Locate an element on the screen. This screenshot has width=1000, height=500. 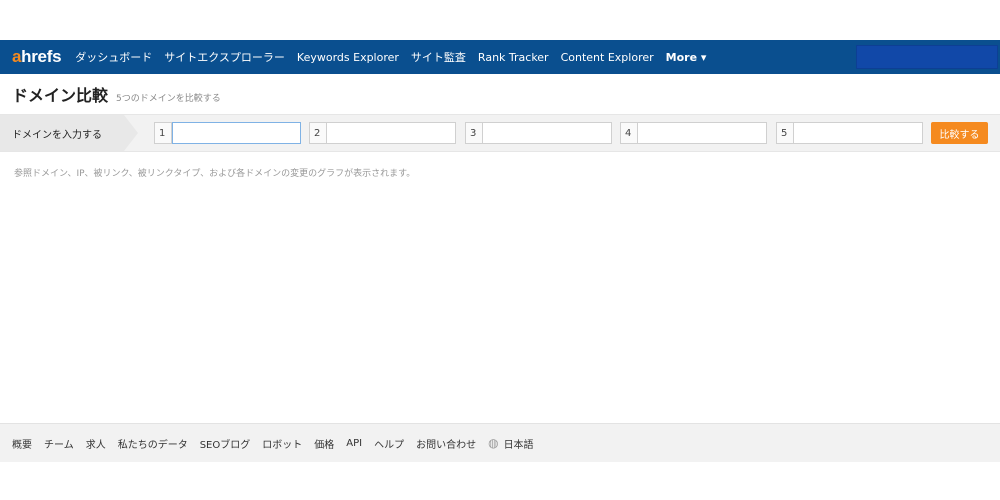
footer-link-contact: お問い合わせ is located at coordinates (446, 443).